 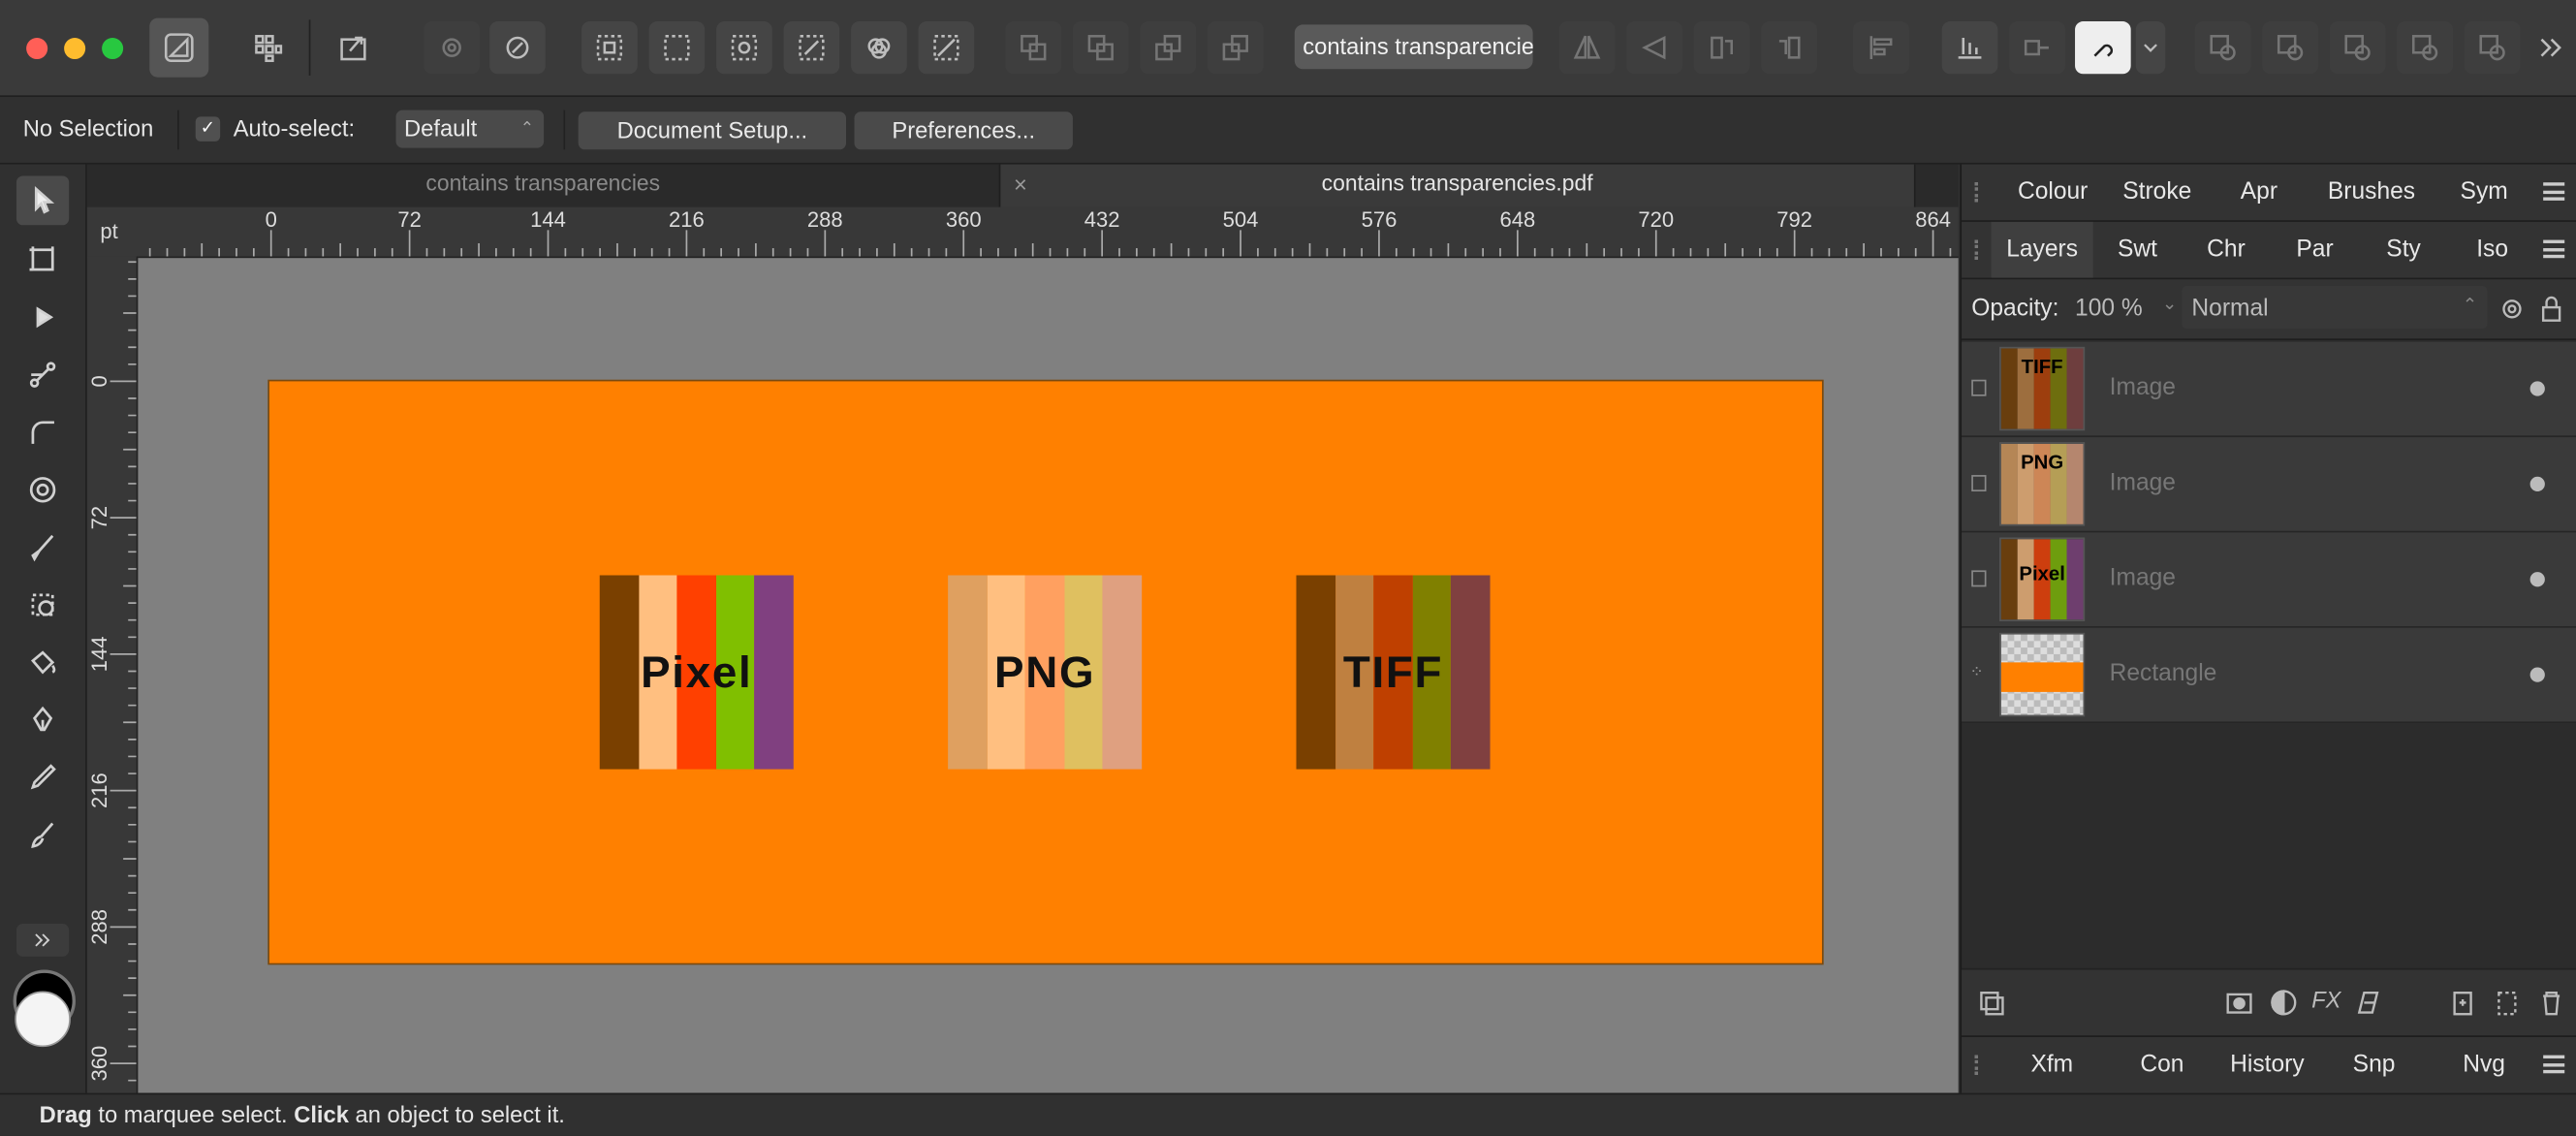 What do you see at coordinates (2492, 48) in the screenshot?
I see `divide-boolean-icon` at bounding box center [2492, 48].